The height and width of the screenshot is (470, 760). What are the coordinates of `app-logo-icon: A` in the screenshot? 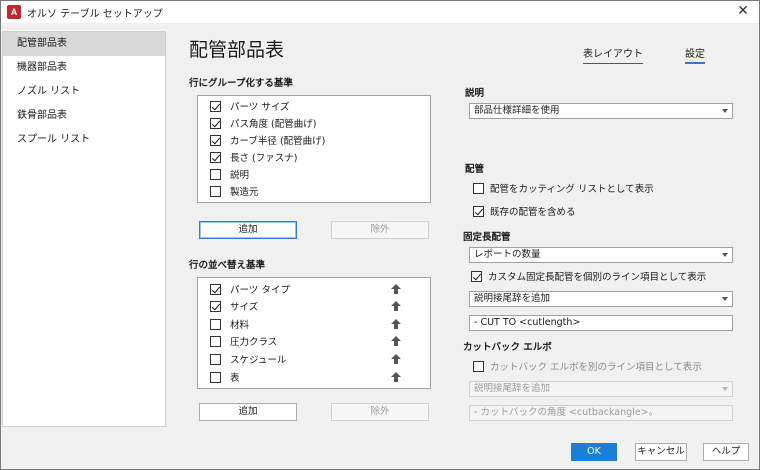 It's located at (14, 12).